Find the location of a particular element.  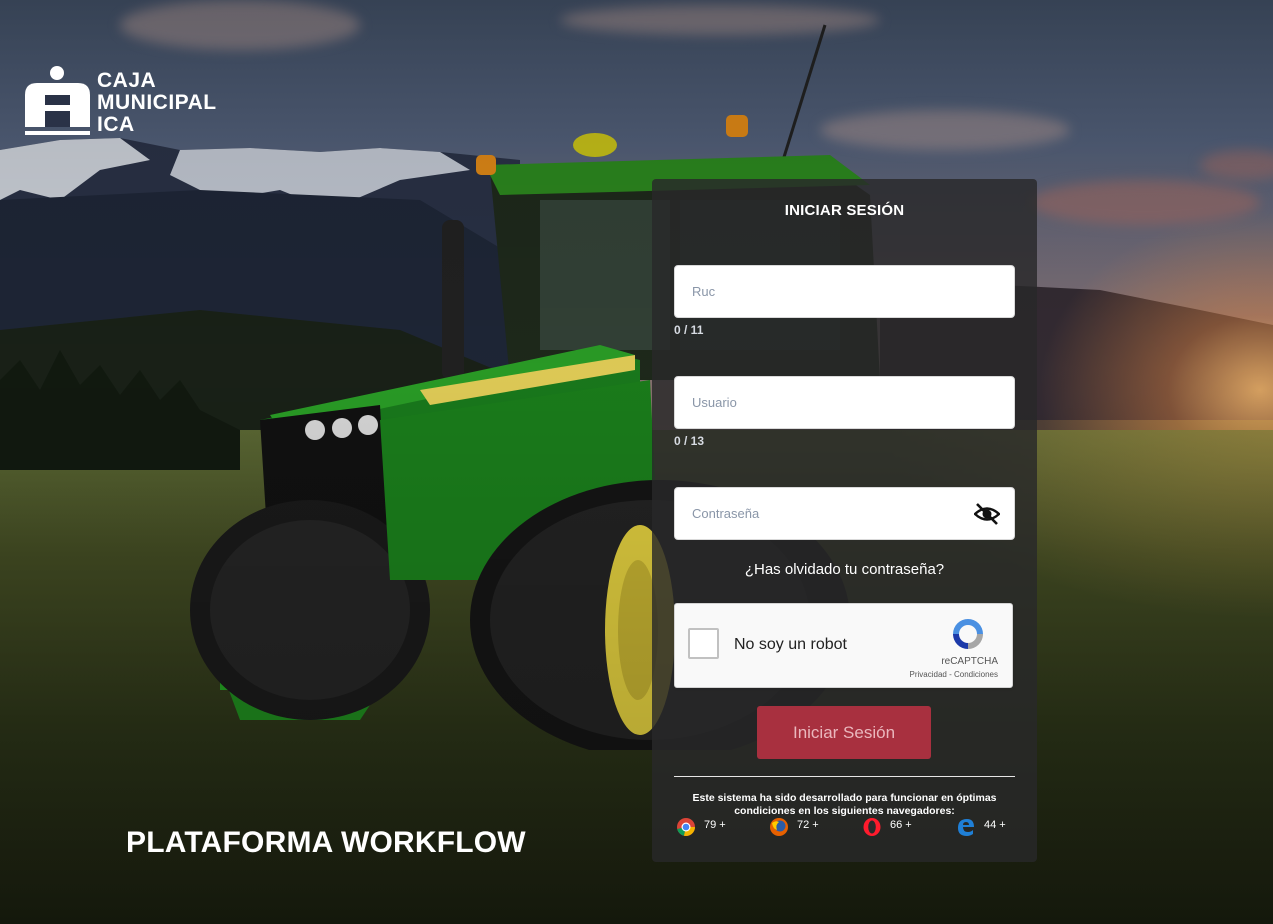

eye-off-icon is located at coordinates (987, 514).